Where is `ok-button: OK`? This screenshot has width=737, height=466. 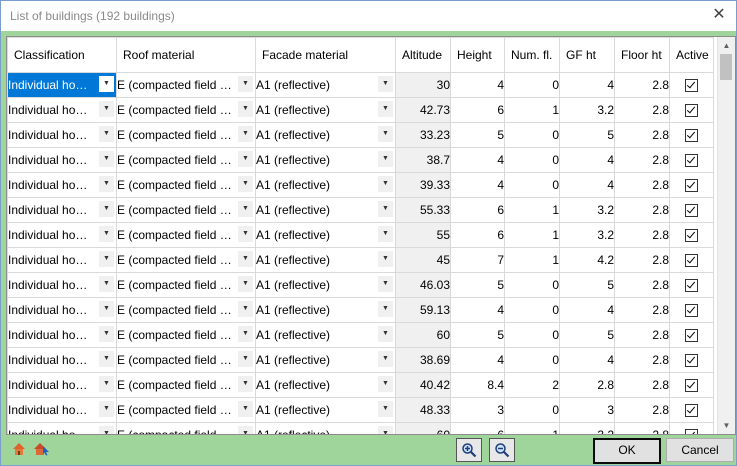 ok-button: OK is located at coordinates (627, 451).